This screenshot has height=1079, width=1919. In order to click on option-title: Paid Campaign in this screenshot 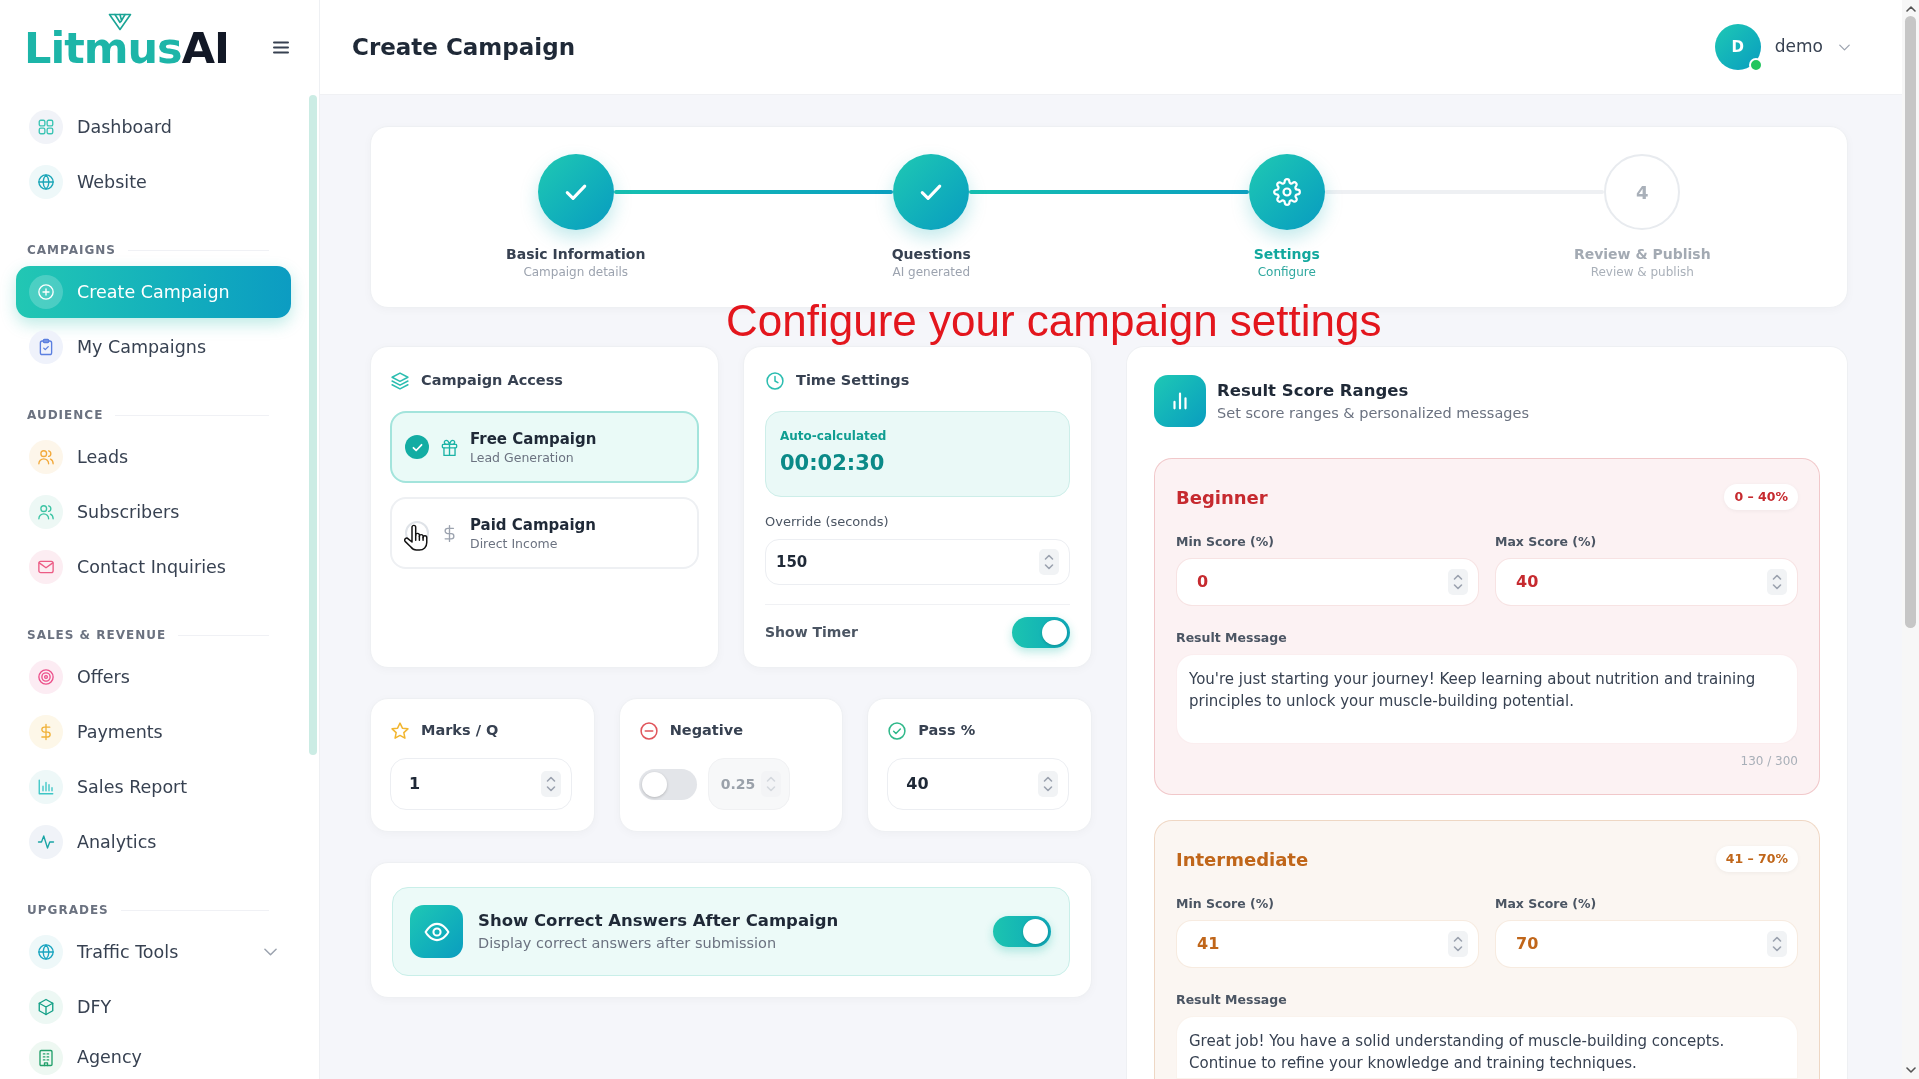, I will do `click(533, 524)`.